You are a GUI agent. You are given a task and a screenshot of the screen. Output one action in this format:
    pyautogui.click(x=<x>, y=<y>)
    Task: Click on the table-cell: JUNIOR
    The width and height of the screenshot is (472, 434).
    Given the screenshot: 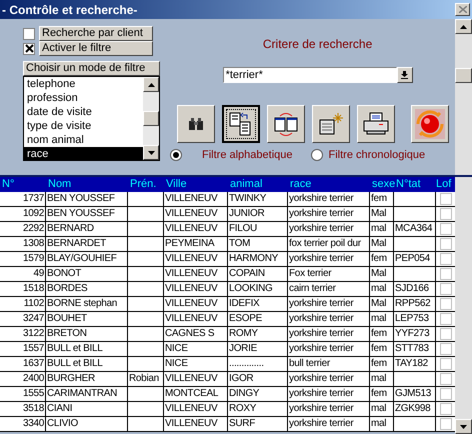 What is the action you would take?
    pyautogui.click(x=258, y=214)
    